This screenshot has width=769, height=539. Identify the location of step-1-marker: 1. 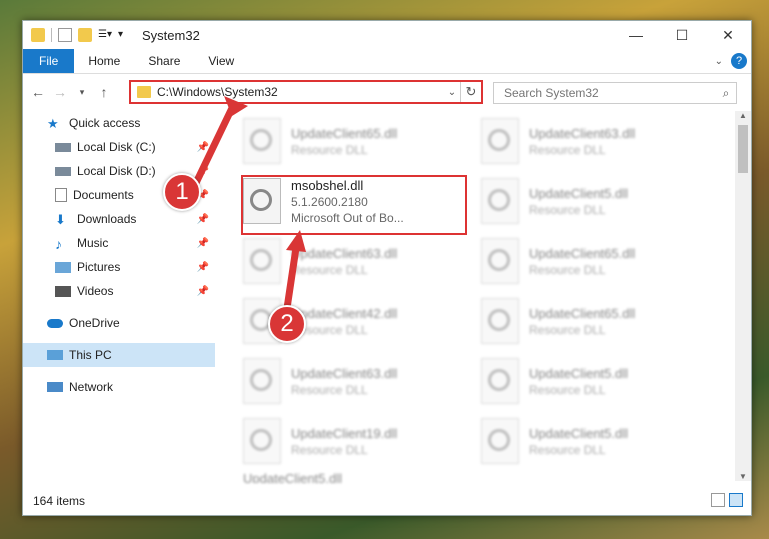
(182, 192).